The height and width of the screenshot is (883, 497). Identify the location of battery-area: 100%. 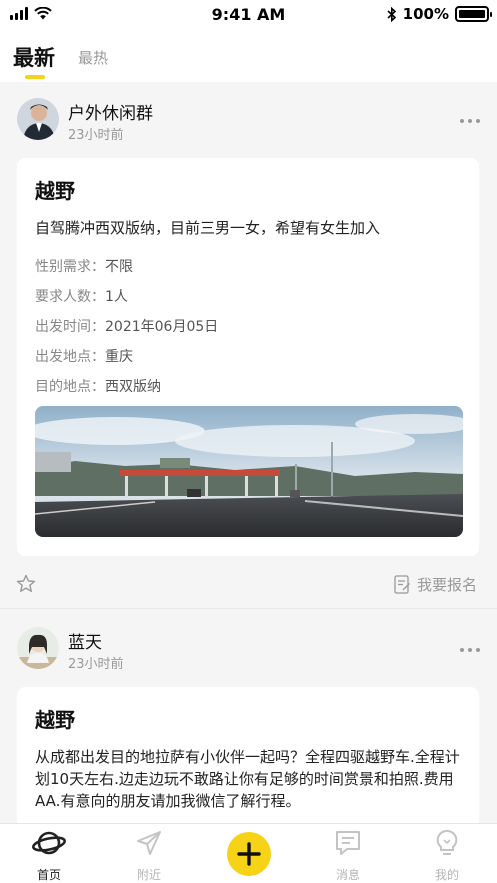
(439, 14).